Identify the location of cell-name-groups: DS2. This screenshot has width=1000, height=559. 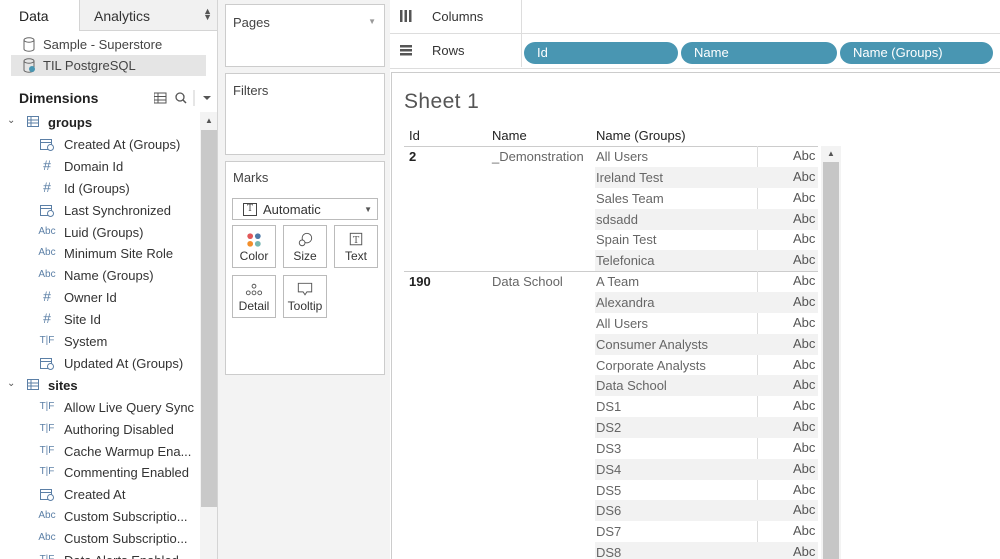
(608, 427).